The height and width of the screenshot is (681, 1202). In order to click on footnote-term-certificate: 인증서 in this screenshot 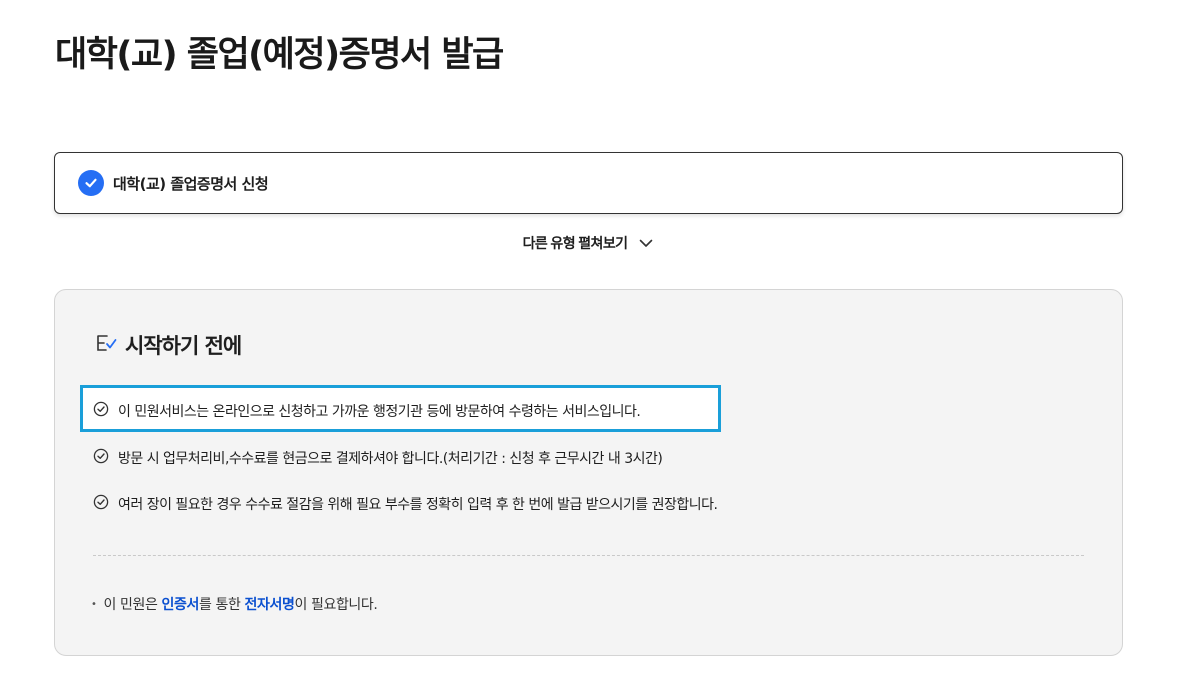, I will do `click(180, 605)`.